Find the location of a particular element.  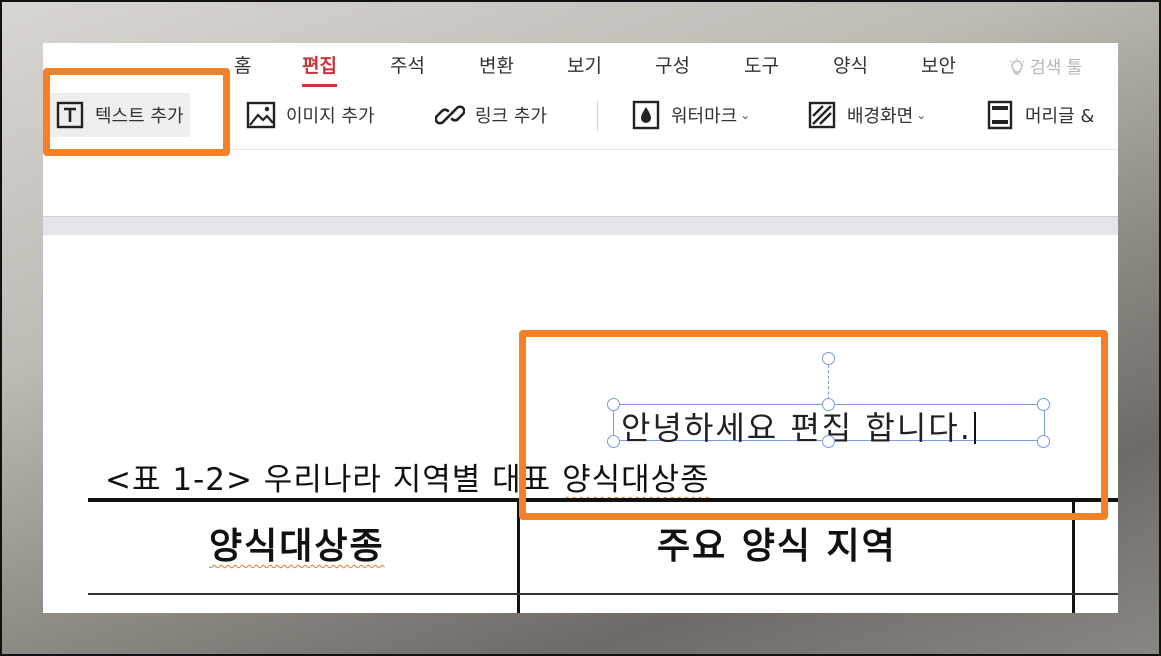

tab-tools: 도구 is located at coordinates (761, 64).